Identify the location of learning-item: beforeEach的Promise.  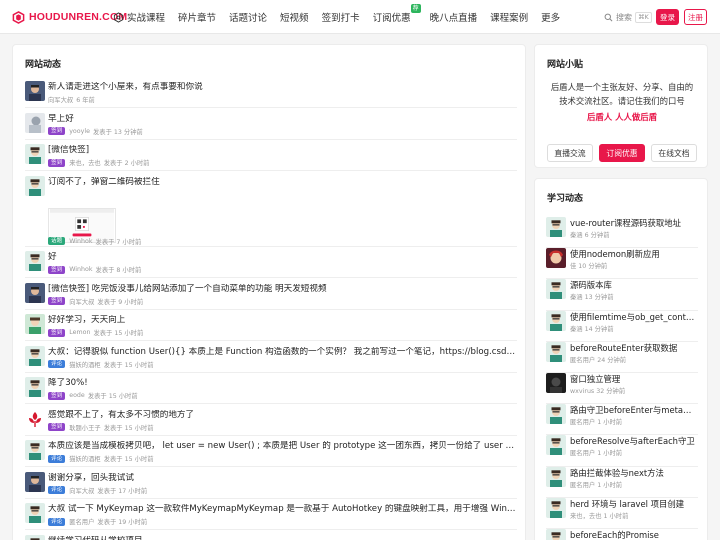
(622, 534).